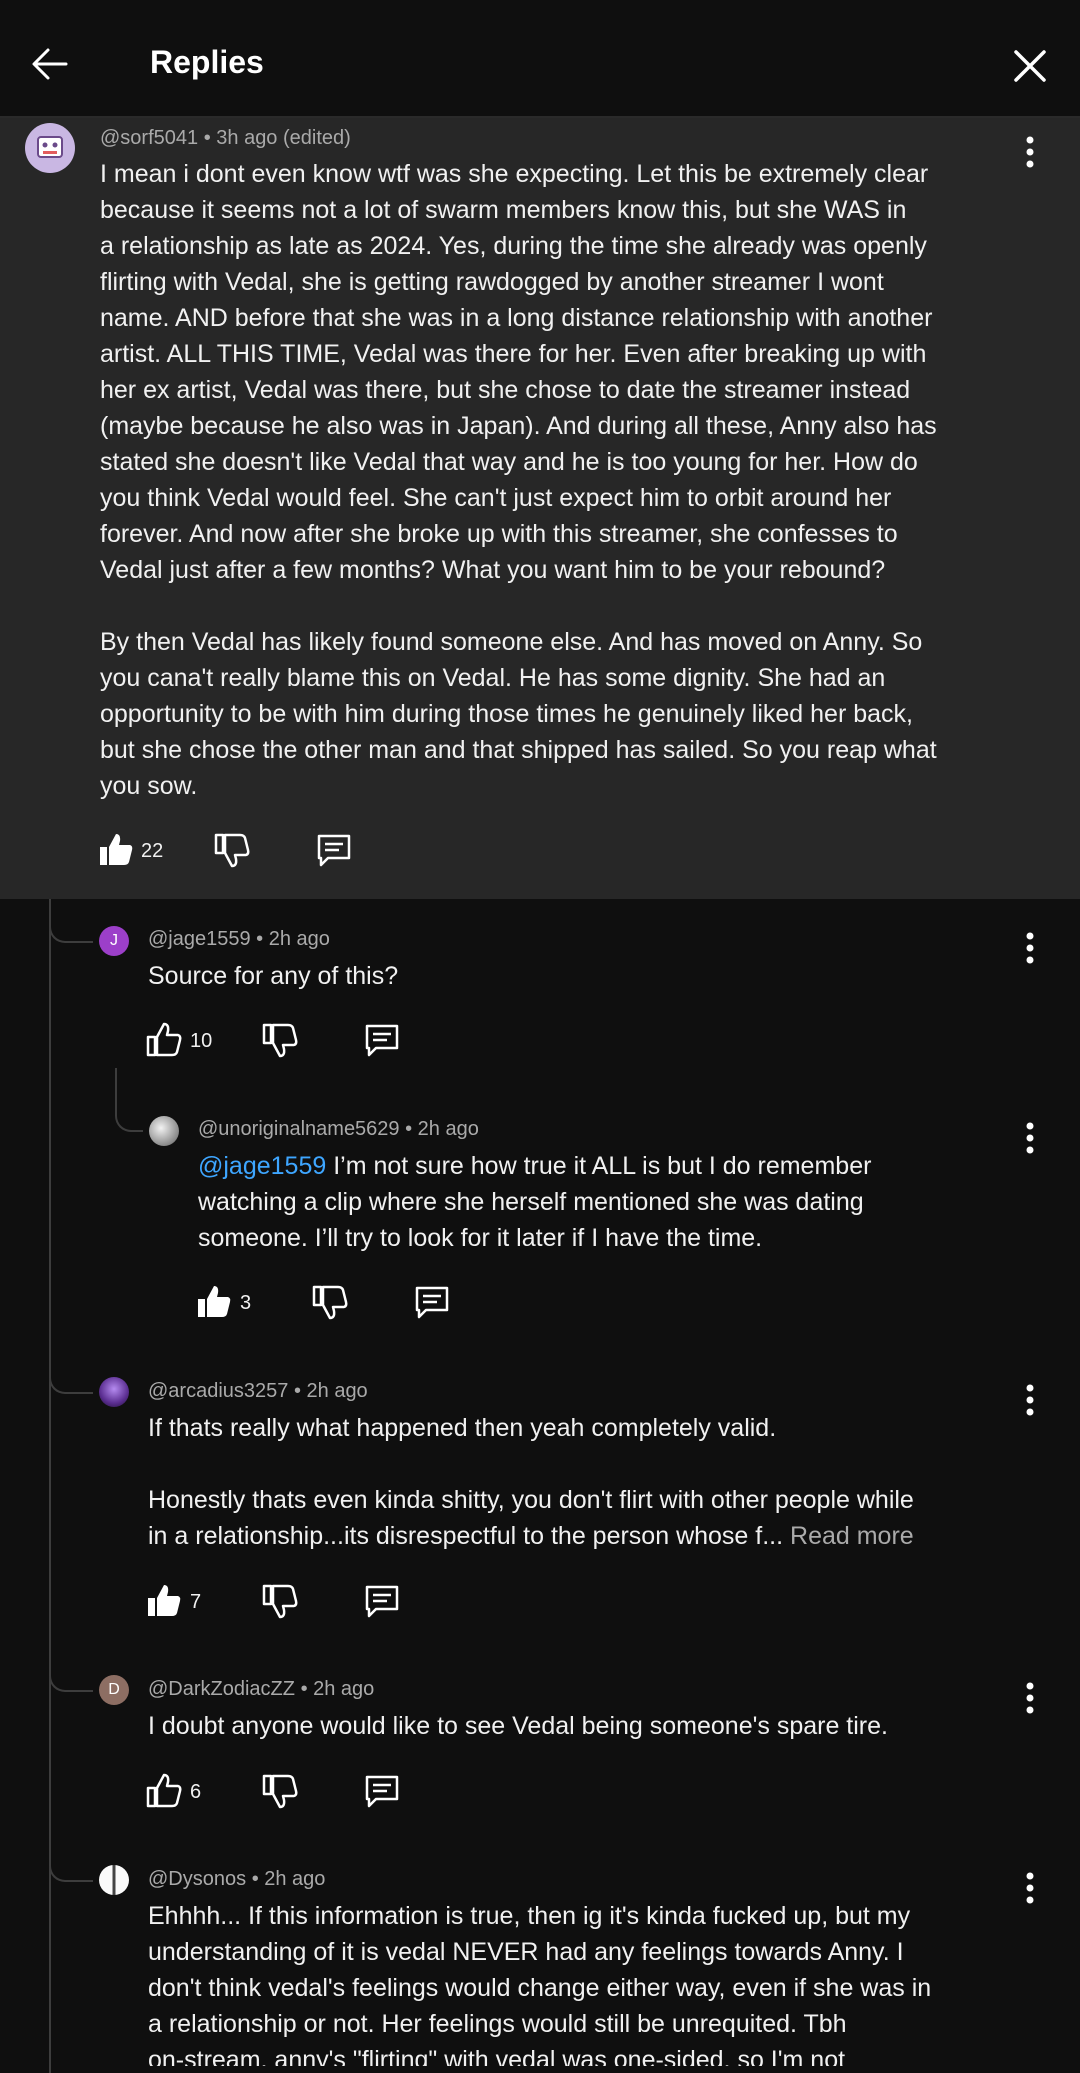 This screenshot has width=1080, height=2073. Describe the element at coordinates (540, 58) in the screenshot. I see `header: Replies` at that location.